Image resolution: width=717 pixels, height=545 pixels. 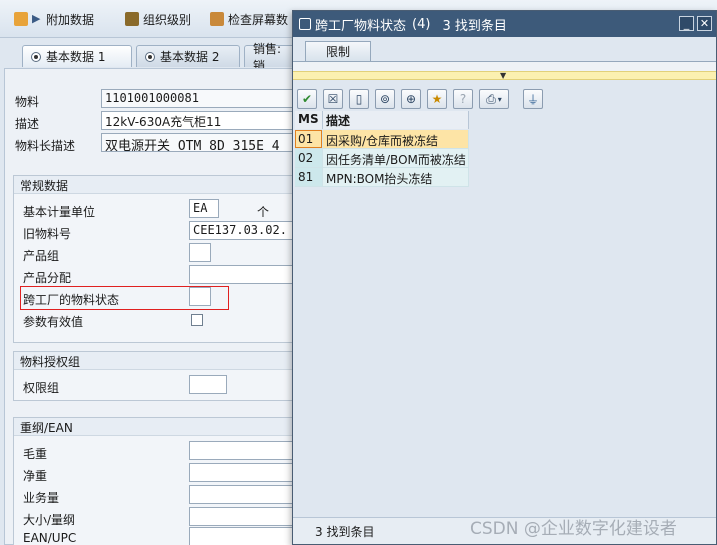 I want to click on chevron-down-icon: ▾, so click(x=499, y=99).